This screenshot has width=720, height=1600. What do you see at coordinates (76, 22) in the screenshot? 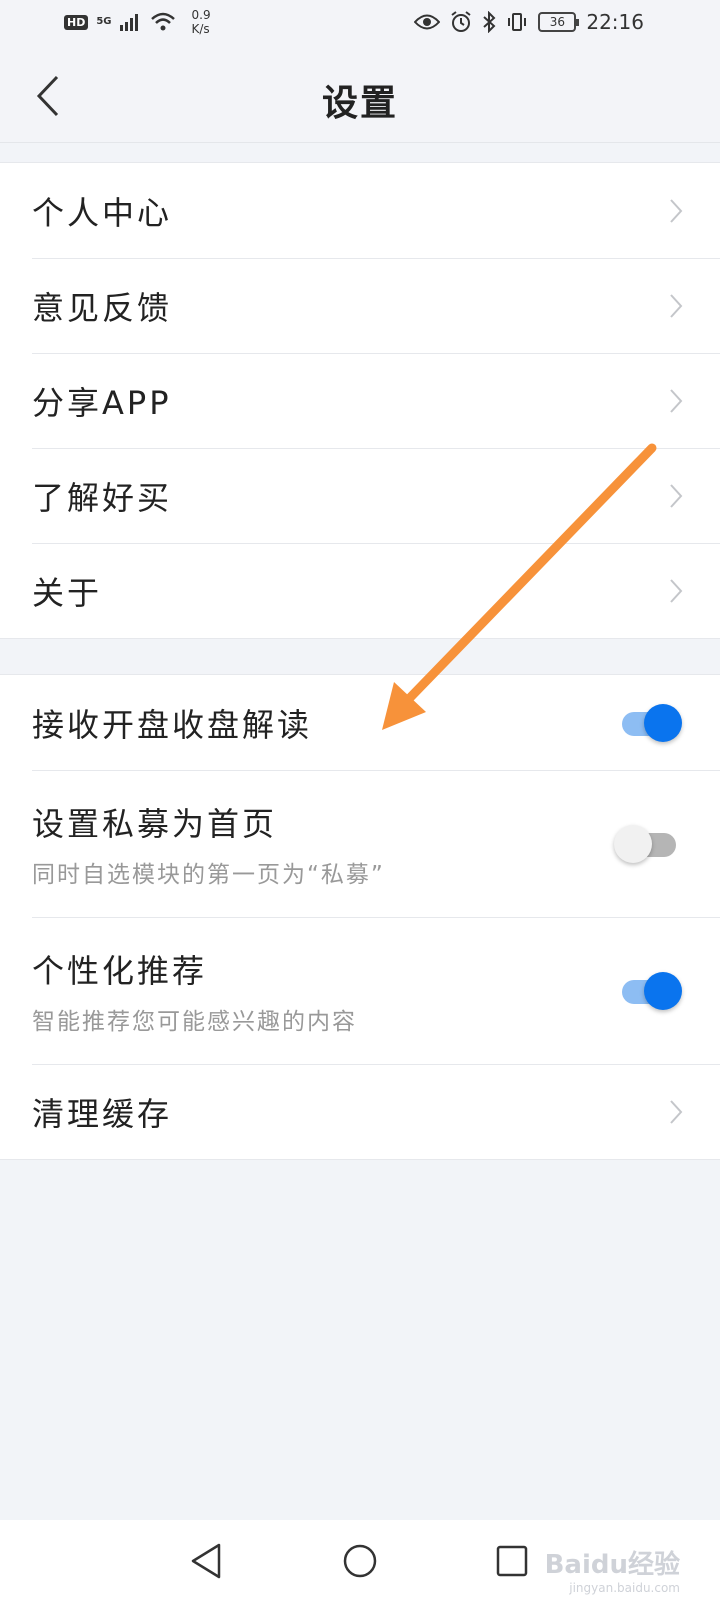
I see `hd-icon: HD` at bounding box center [76, 22].